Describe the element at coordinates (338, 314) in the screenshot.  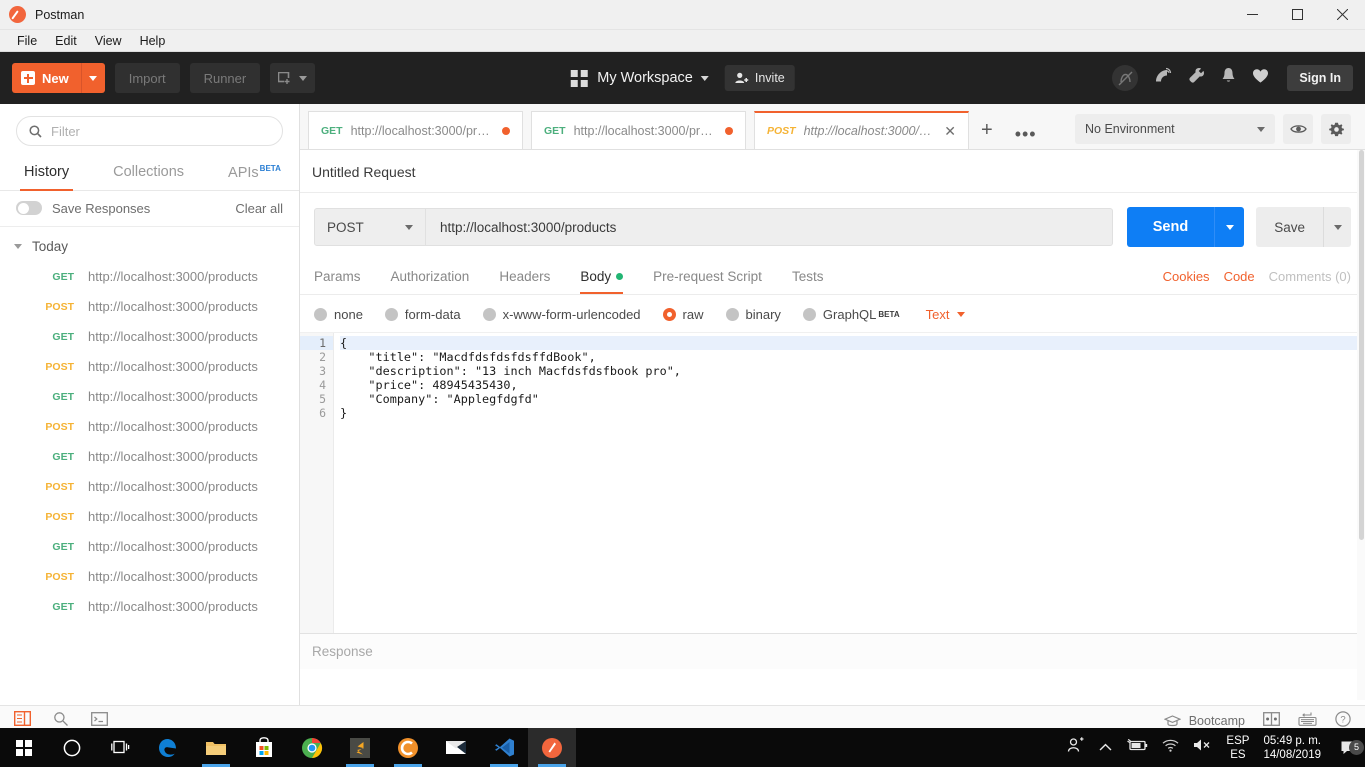
I see `body-type-none: none` at that location.